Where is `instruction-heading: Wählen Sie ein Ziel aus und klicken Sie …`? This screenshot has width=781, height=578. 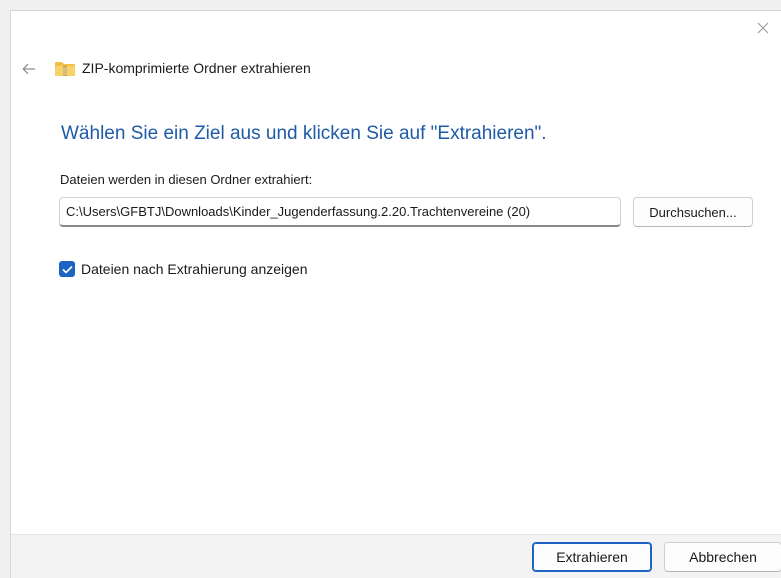 instruction-heading: Wählen Sie ein Ziel aus und klicken Sie … is located at coordinates (304, 133).